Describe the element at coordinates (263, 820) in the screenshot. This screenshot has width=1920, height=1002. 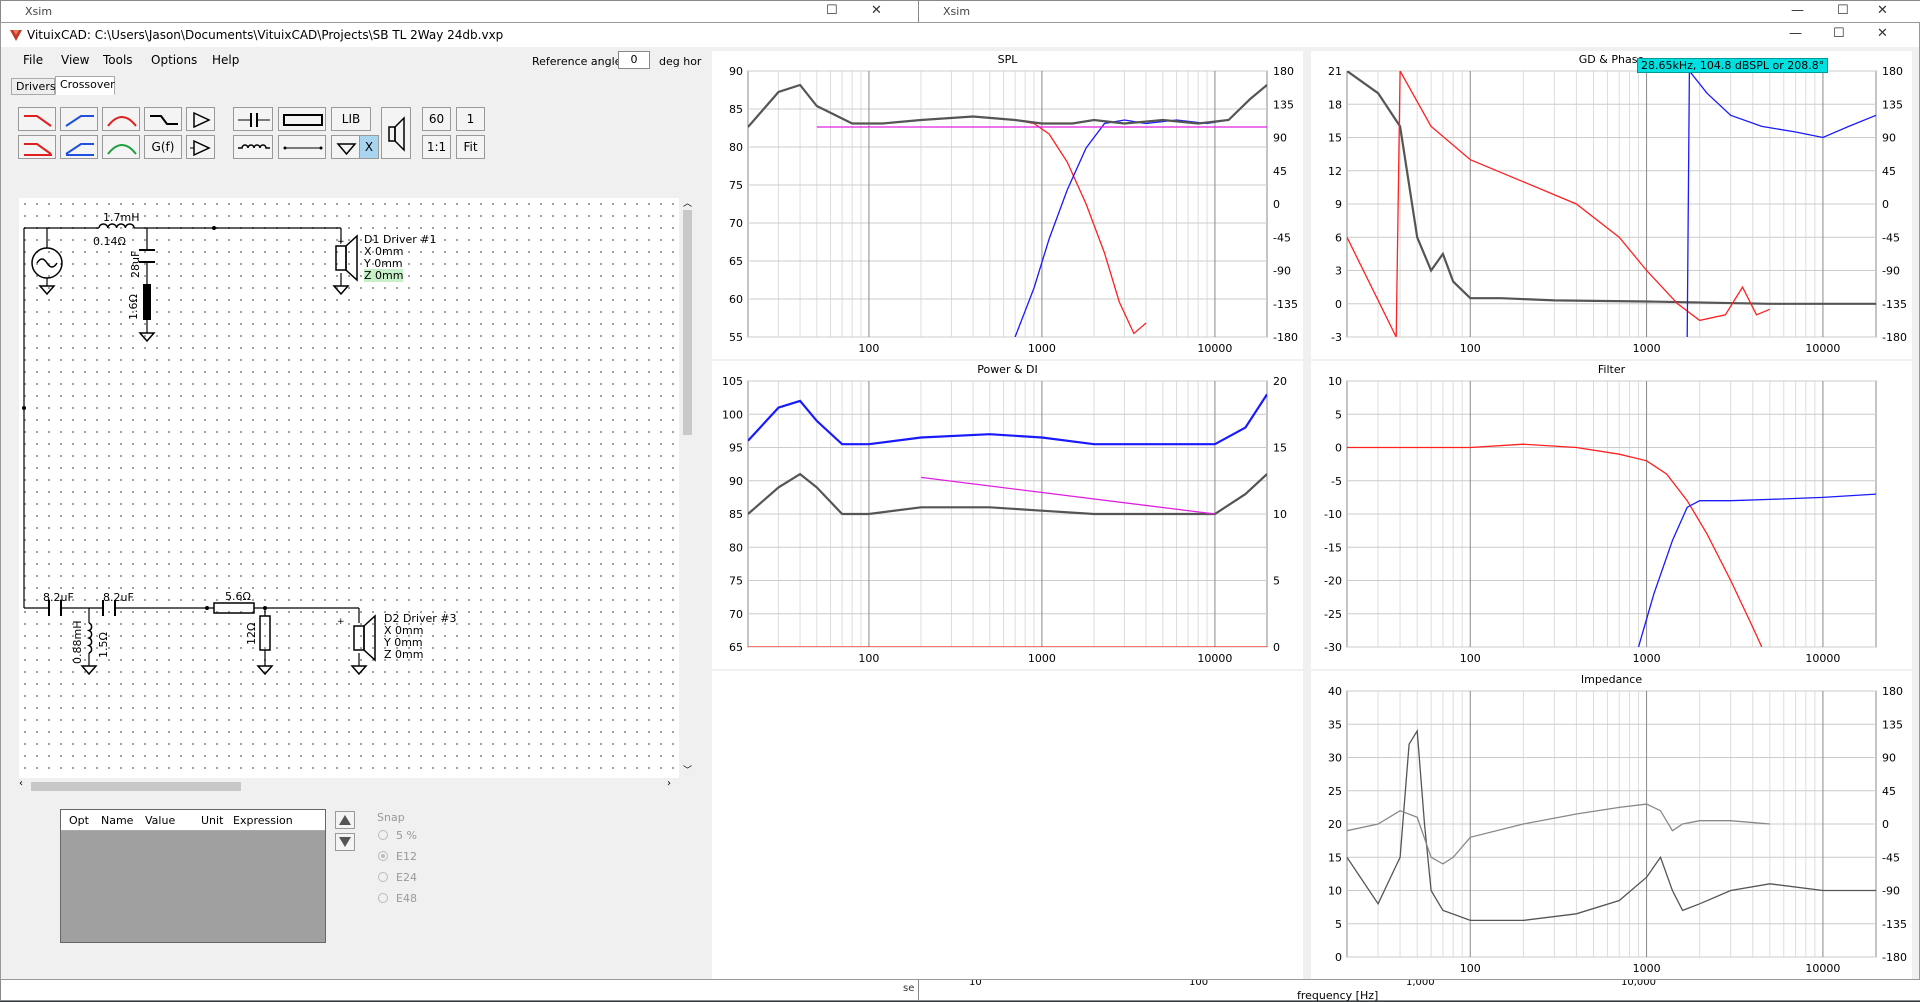
I see `col-expression: Expression` at that location.